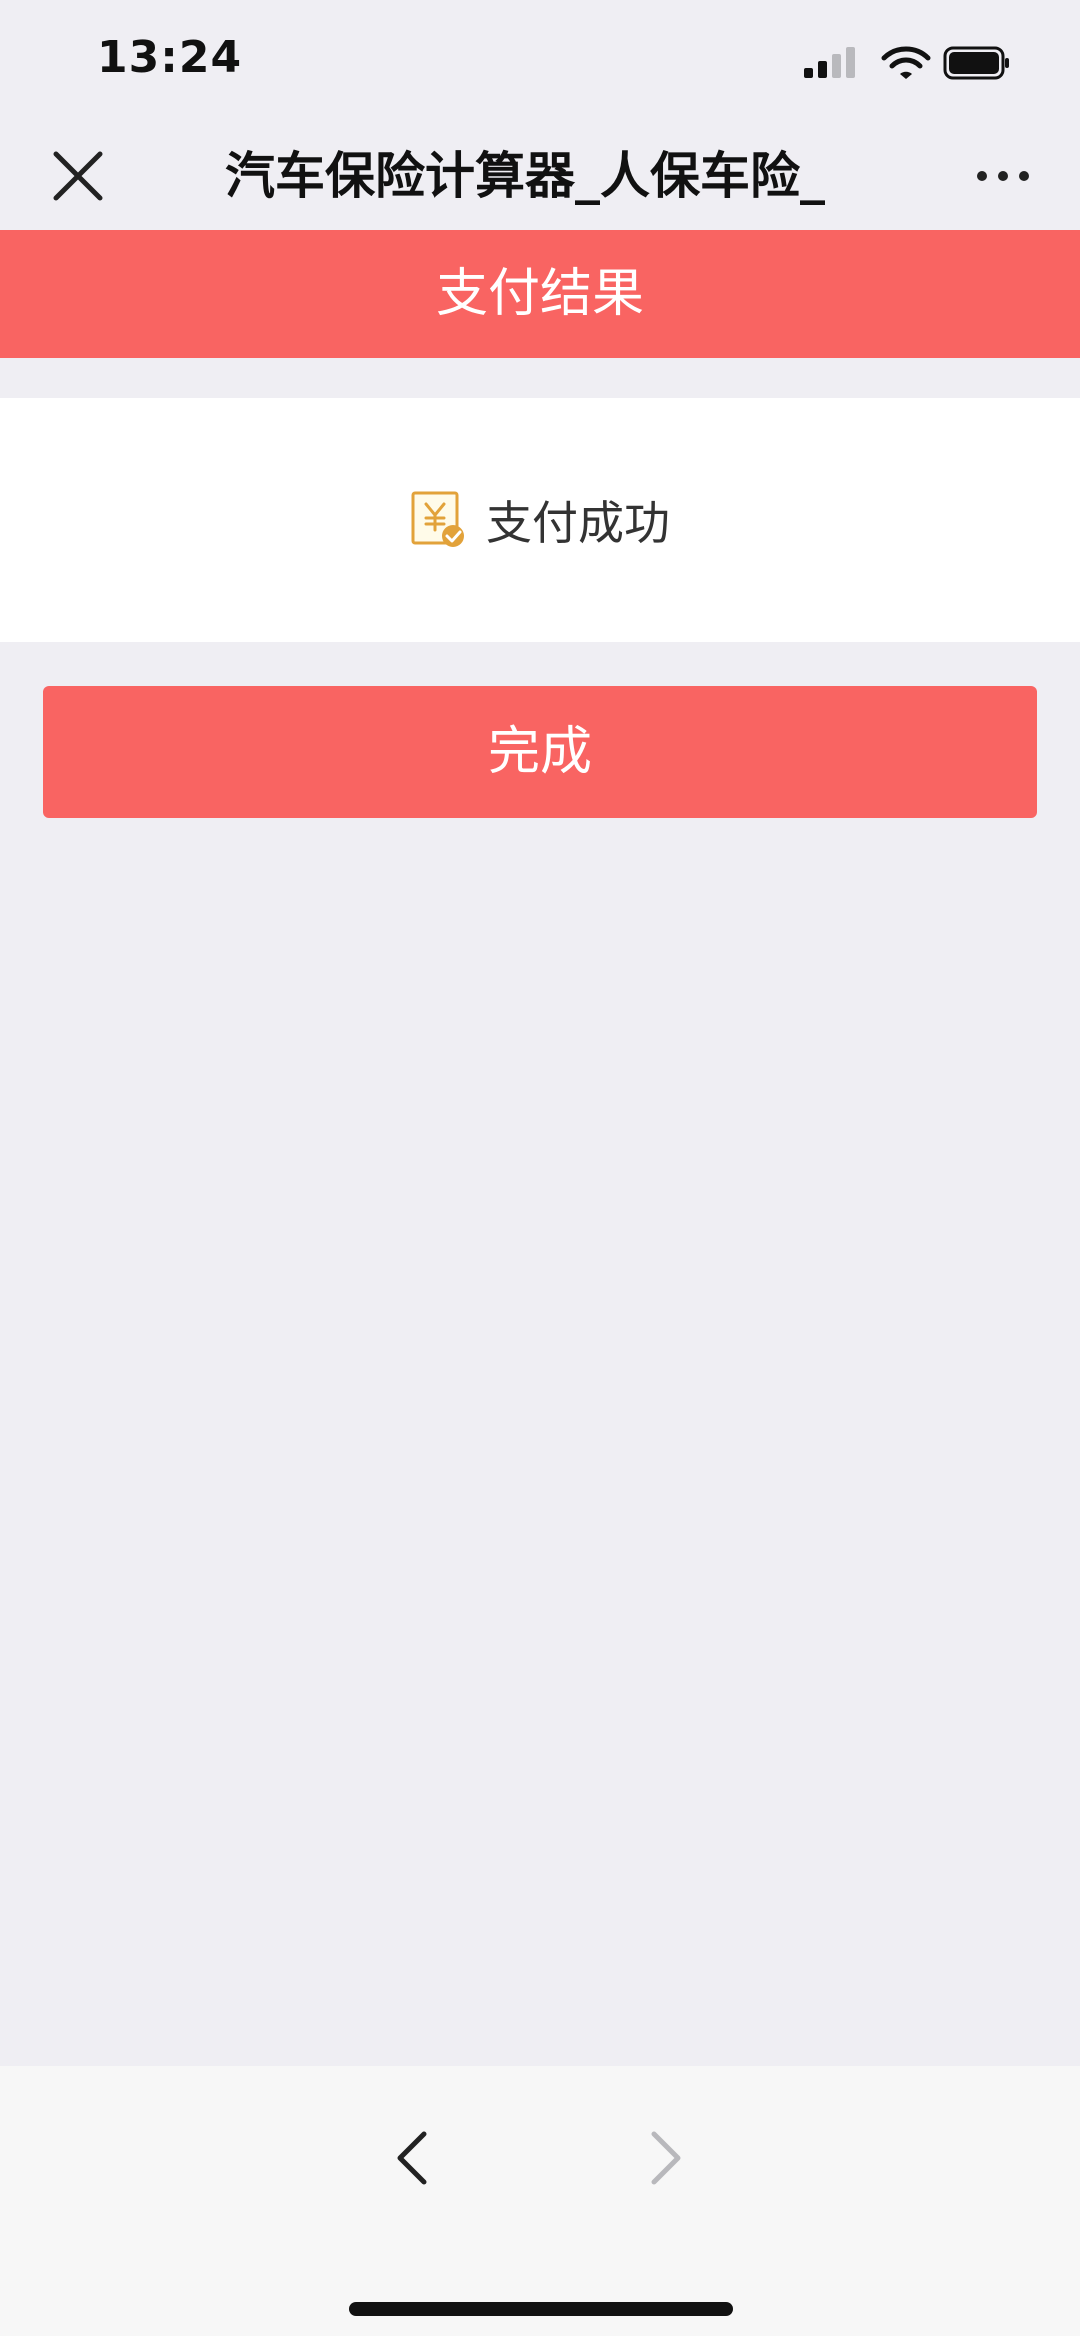 This screenshot has height=2336, width=1080. Describe the element at coordinates (540, 62) in the screenshot. I see `status-bar: 13:24` at that location.